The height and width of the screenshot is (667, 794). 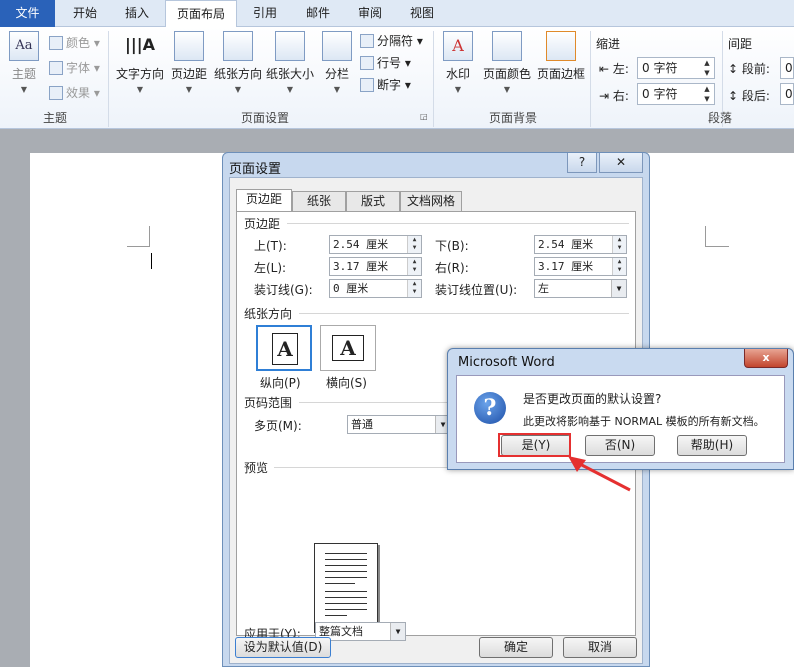 I want to click on margins-icon, so click(x=189, y=46).